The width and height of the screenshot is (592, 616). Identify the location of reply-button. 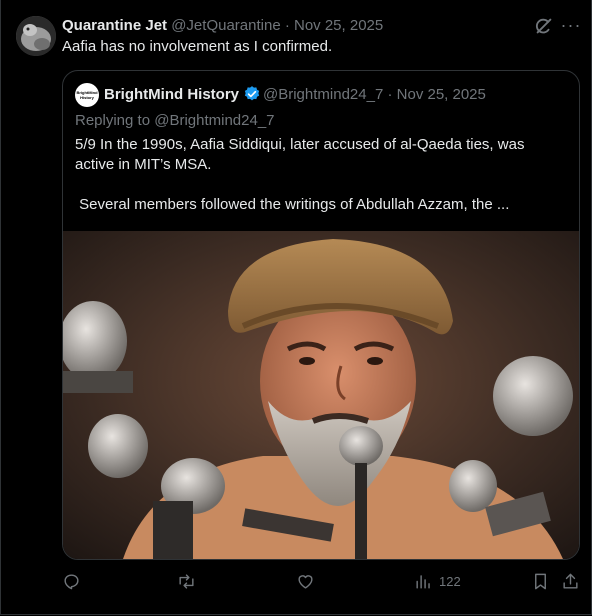
(71, 581).